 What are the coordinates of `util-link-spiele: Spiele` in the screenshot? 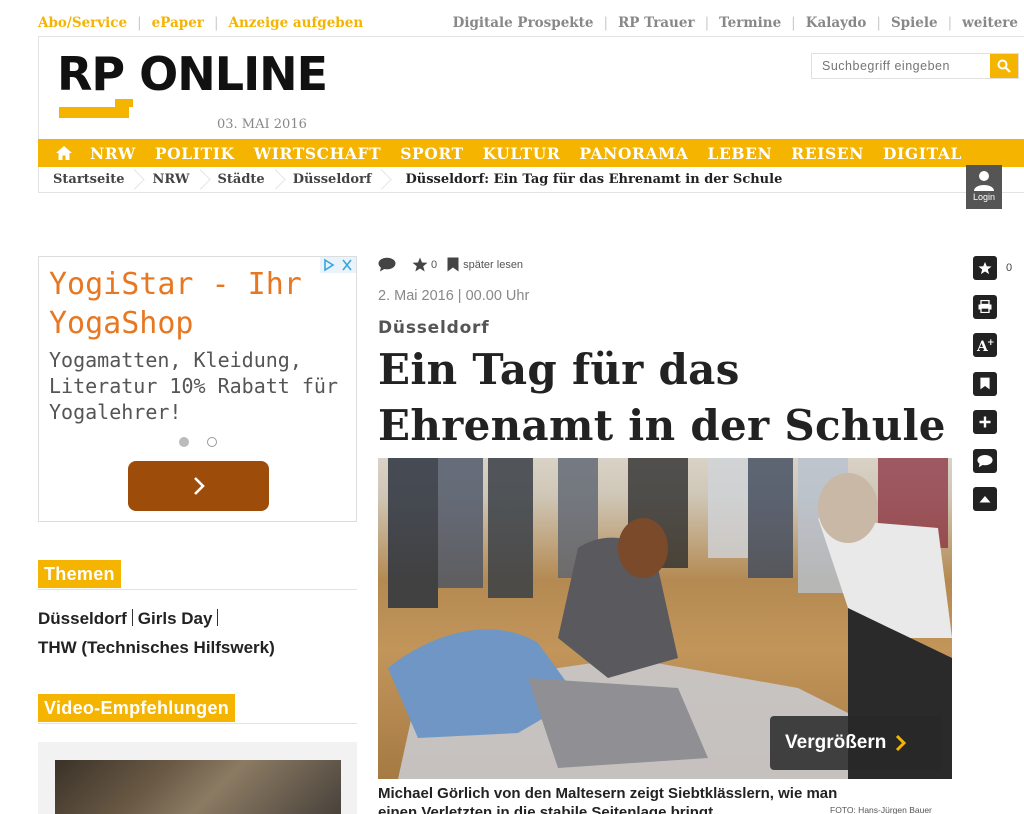 It's located at (914, 23).